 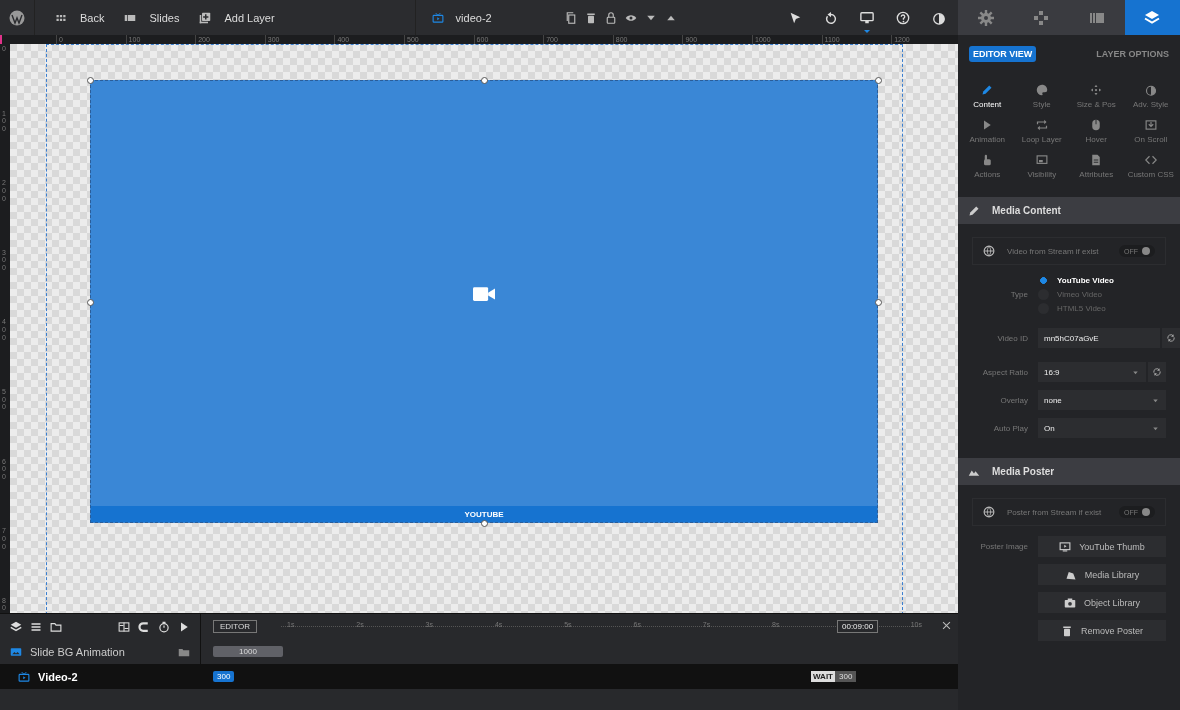 What do you see at coordinates (36, 626) in the screenshot?
I see `list-icon` at bounding box center [36, 626].